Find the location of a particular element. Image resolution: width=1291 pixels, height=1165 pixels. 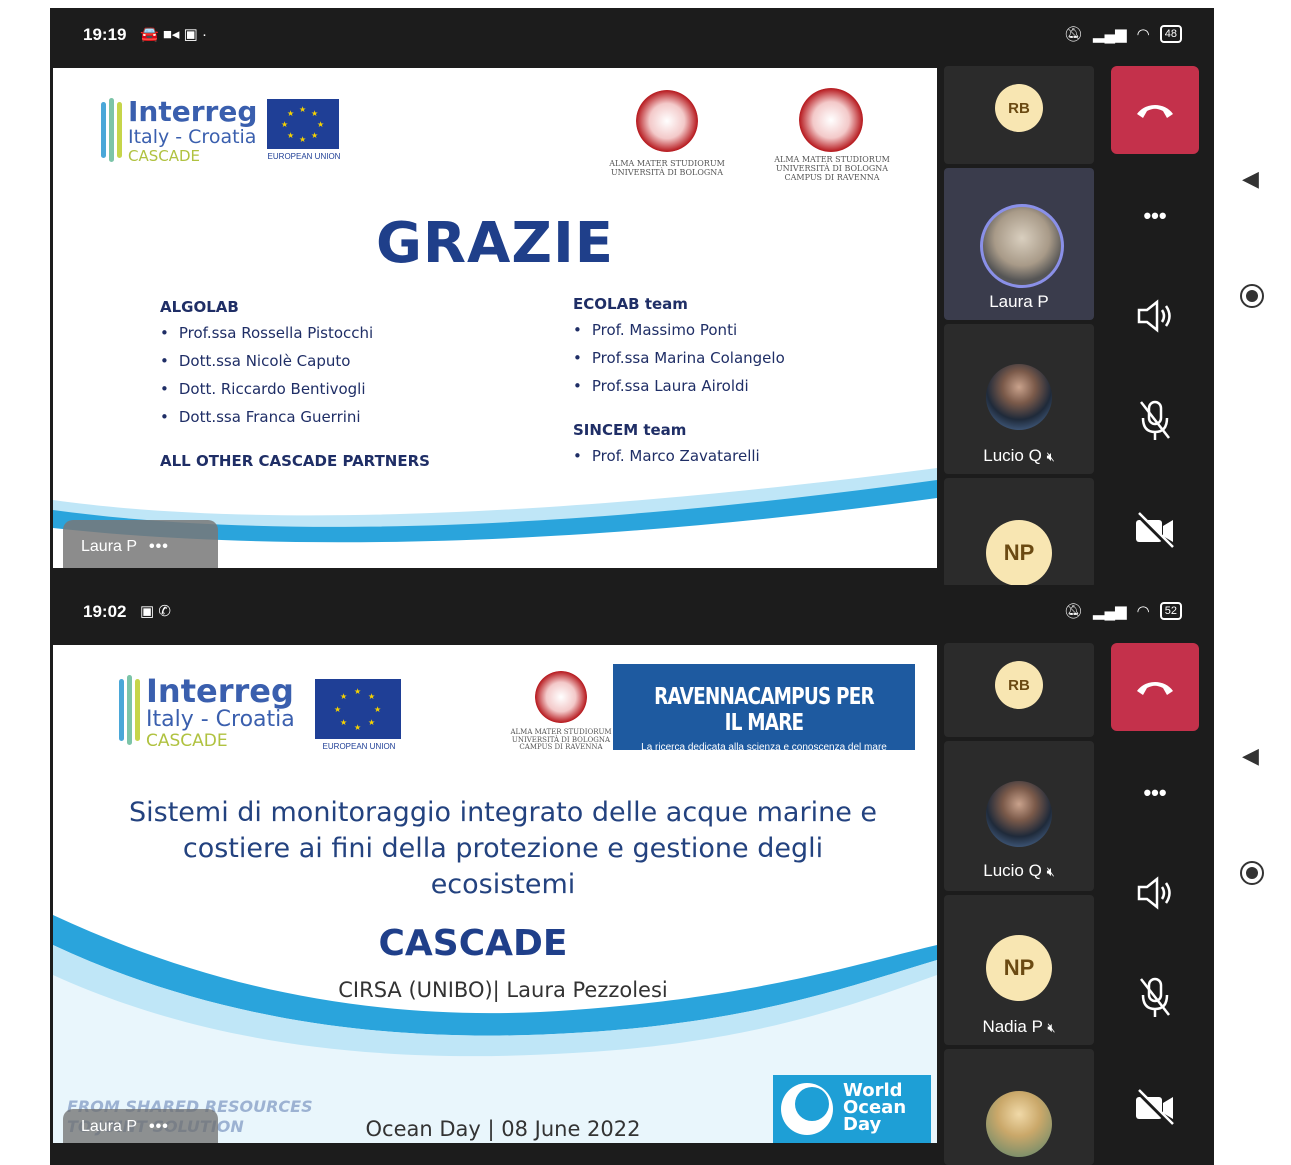

ecolab-heading: ECOLAB team is located at coordinates (630, 304).